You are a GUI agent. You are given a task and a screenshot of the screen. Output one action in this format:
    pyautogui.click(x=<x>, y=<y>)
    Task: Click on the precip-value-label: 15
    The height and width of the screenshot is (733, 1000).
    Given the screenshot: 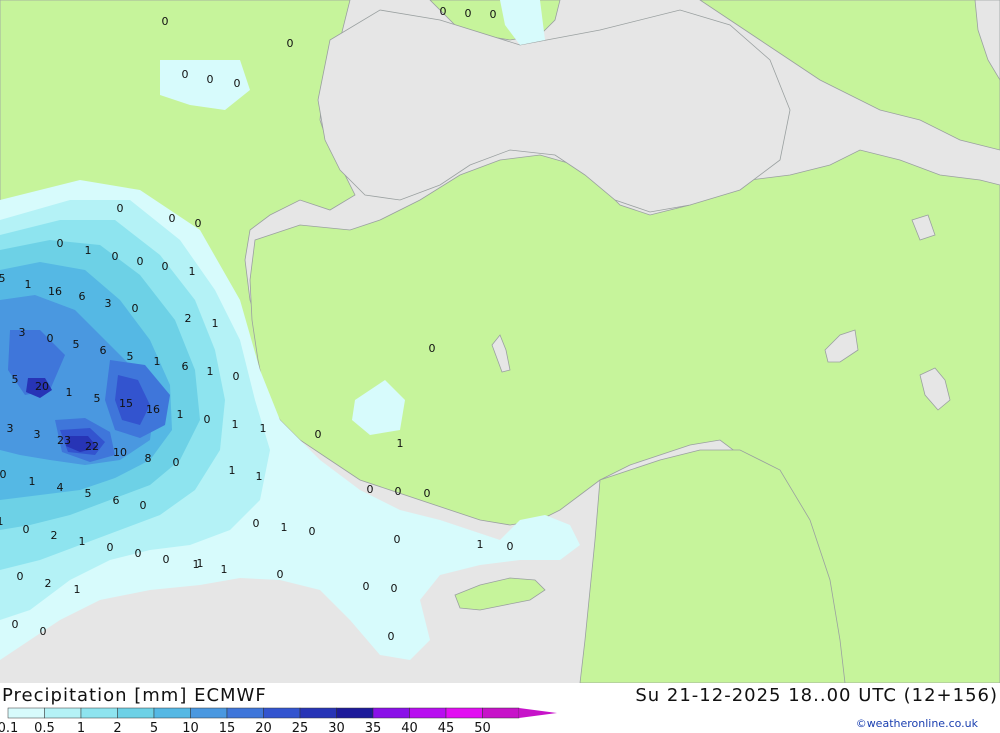 What is the action you would take?
    pyautogui.click(x=126, y=403)
    